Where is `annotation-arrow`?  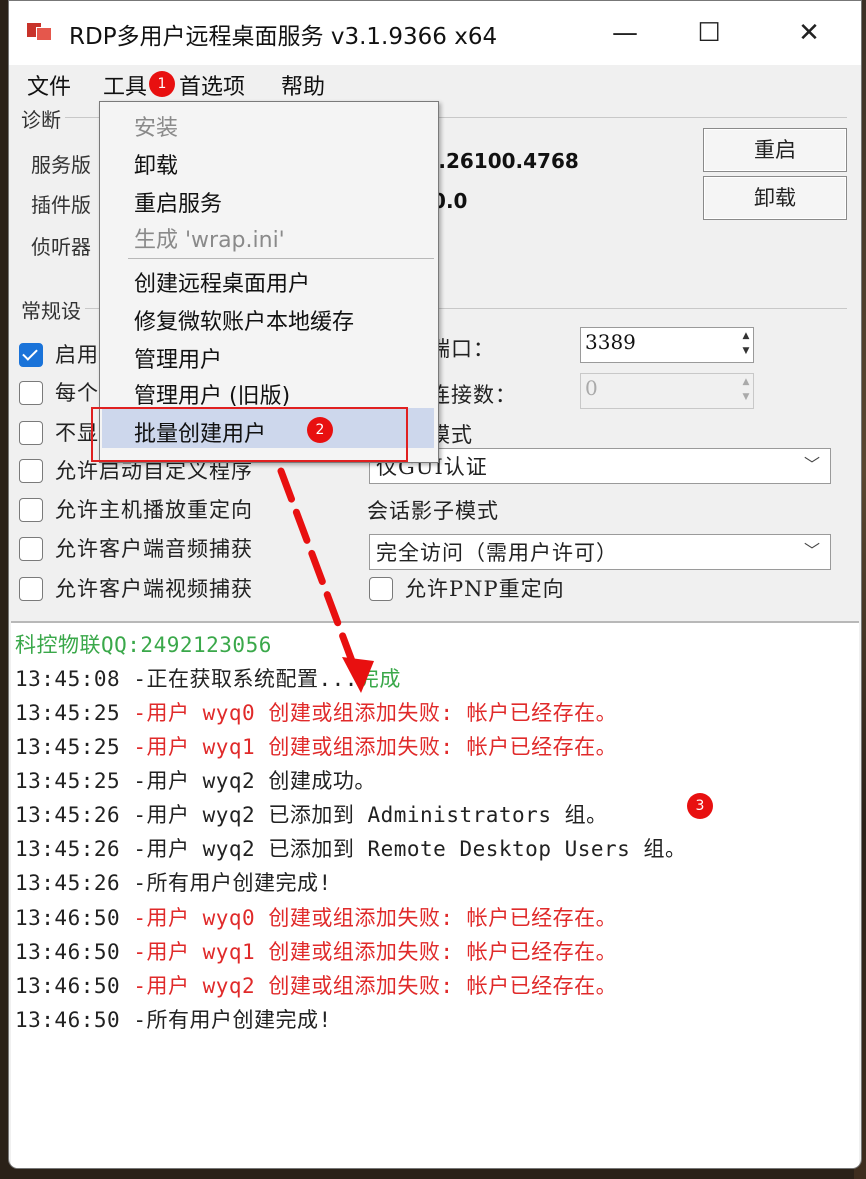 annotation-arrow is located at coordinates (325, 580).